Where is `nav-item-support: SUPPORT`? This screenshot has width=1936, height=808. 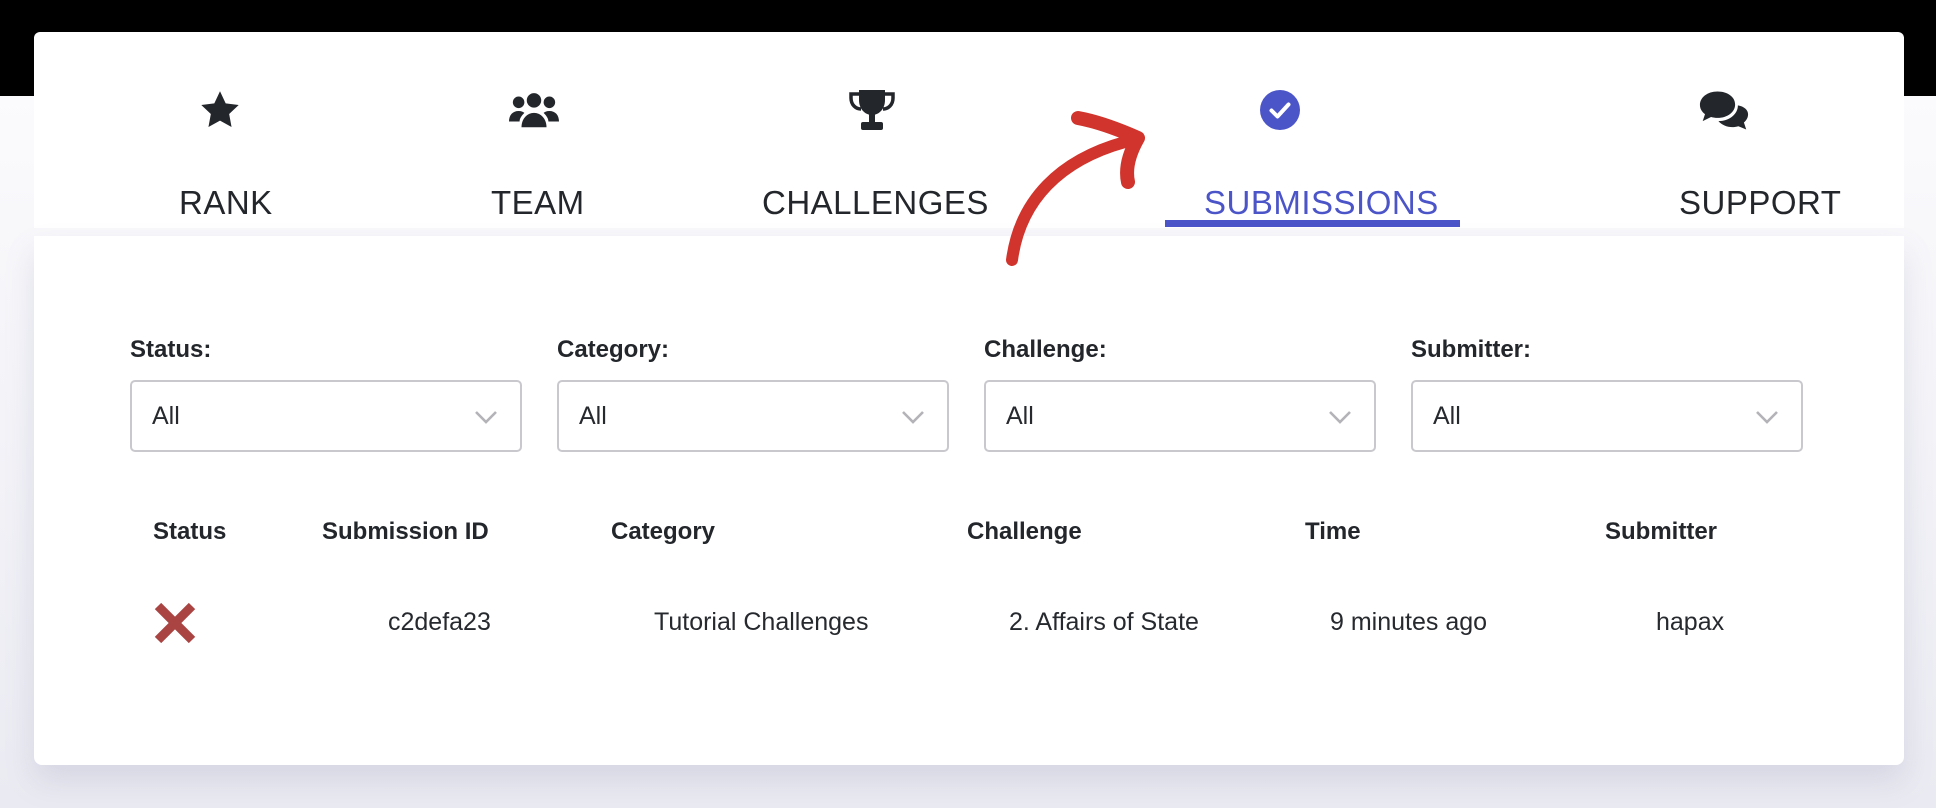
nav-item-support: SUPPORT is located at coordinates (1737, 130).